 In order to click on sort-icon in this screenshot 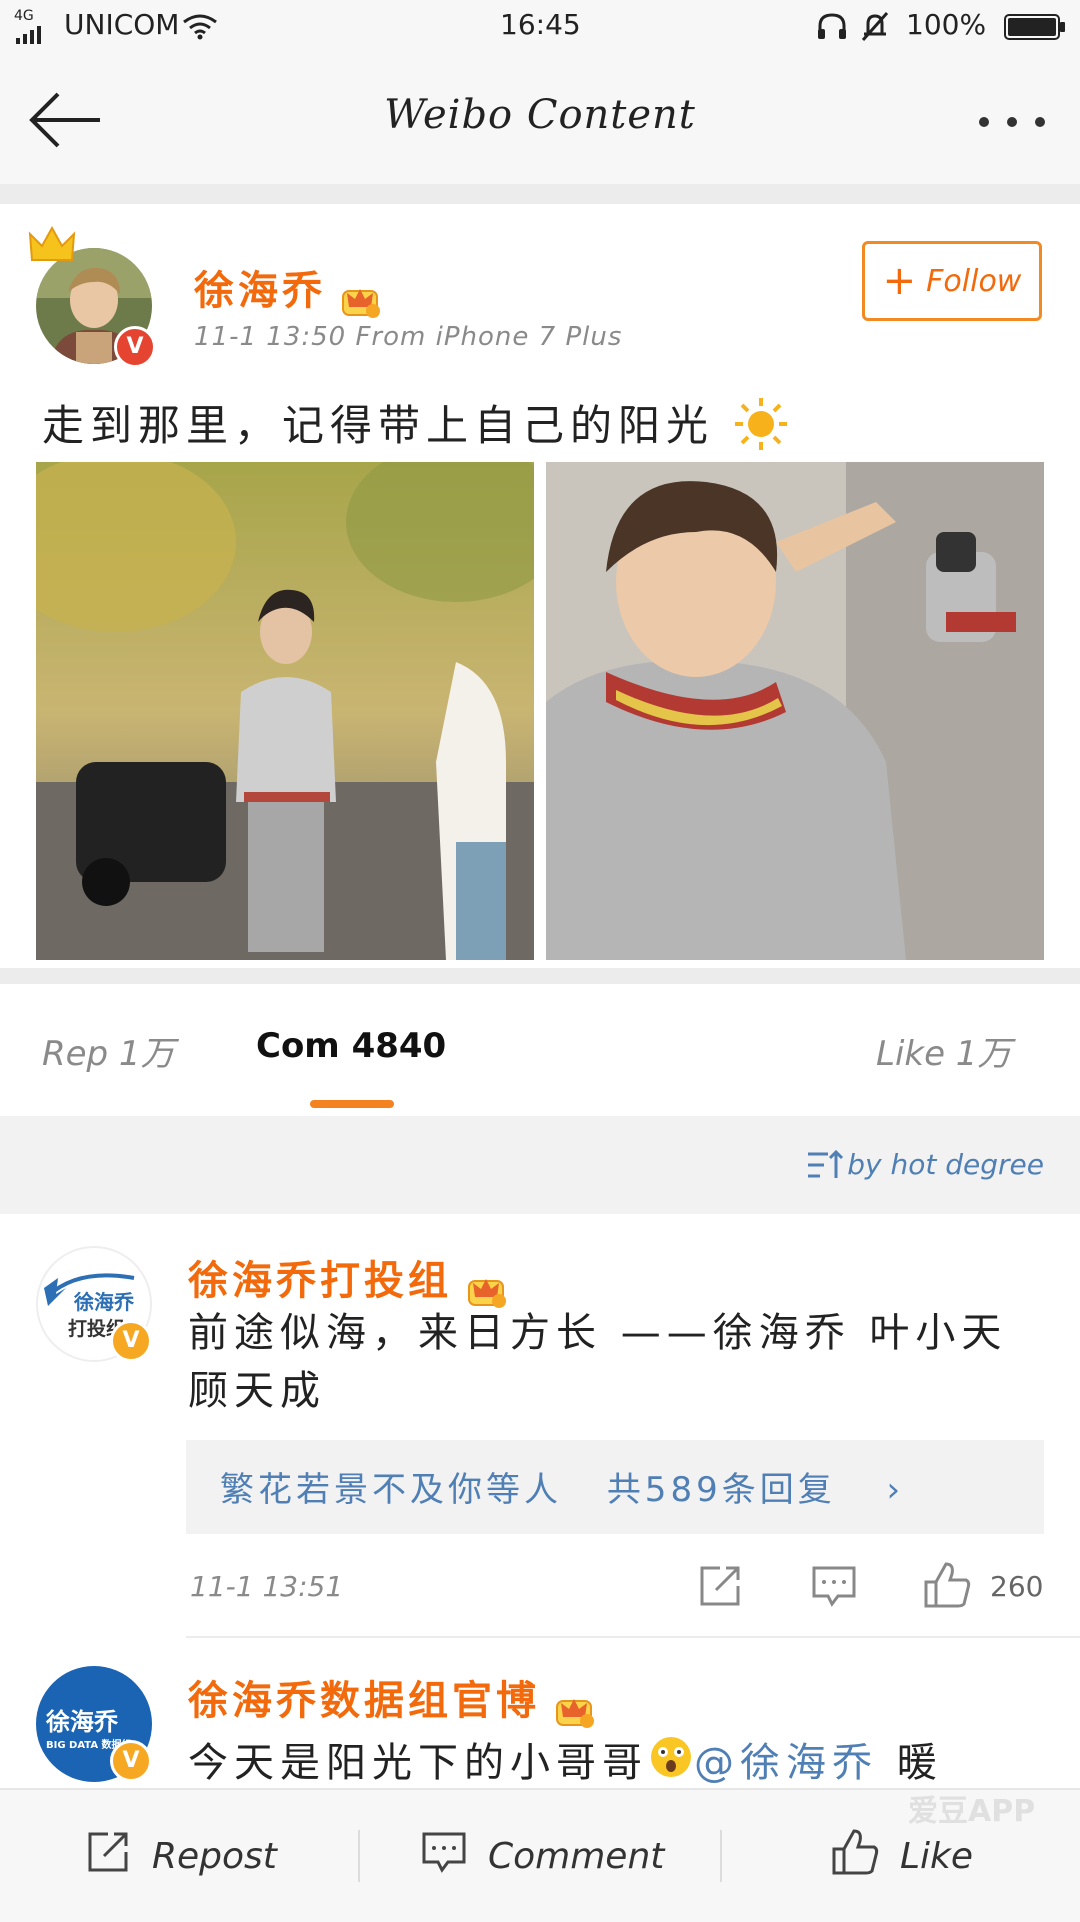, I will do `click(825, 1167)`.